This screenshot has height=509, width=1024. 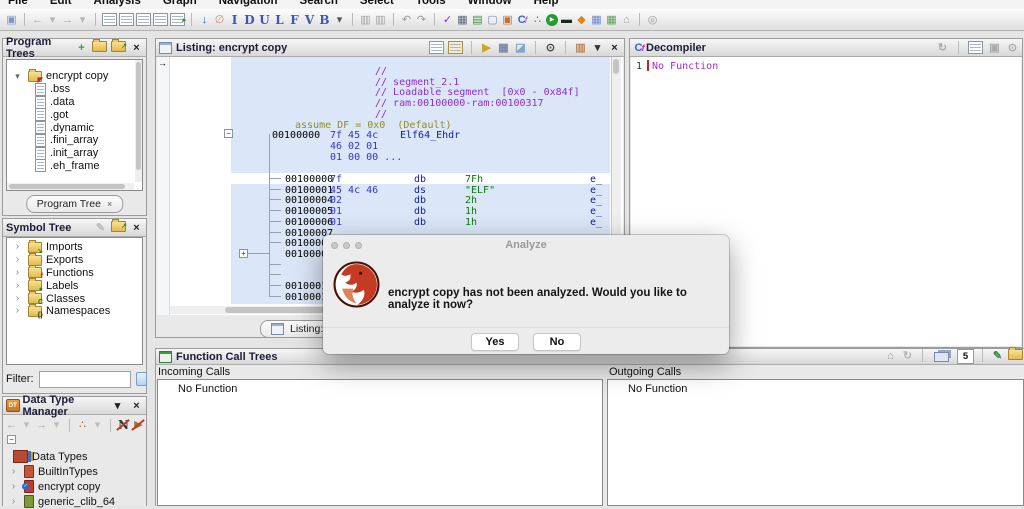 I want to click on program-tree-tab: Program Tree ×, so click(x=74, y=204).